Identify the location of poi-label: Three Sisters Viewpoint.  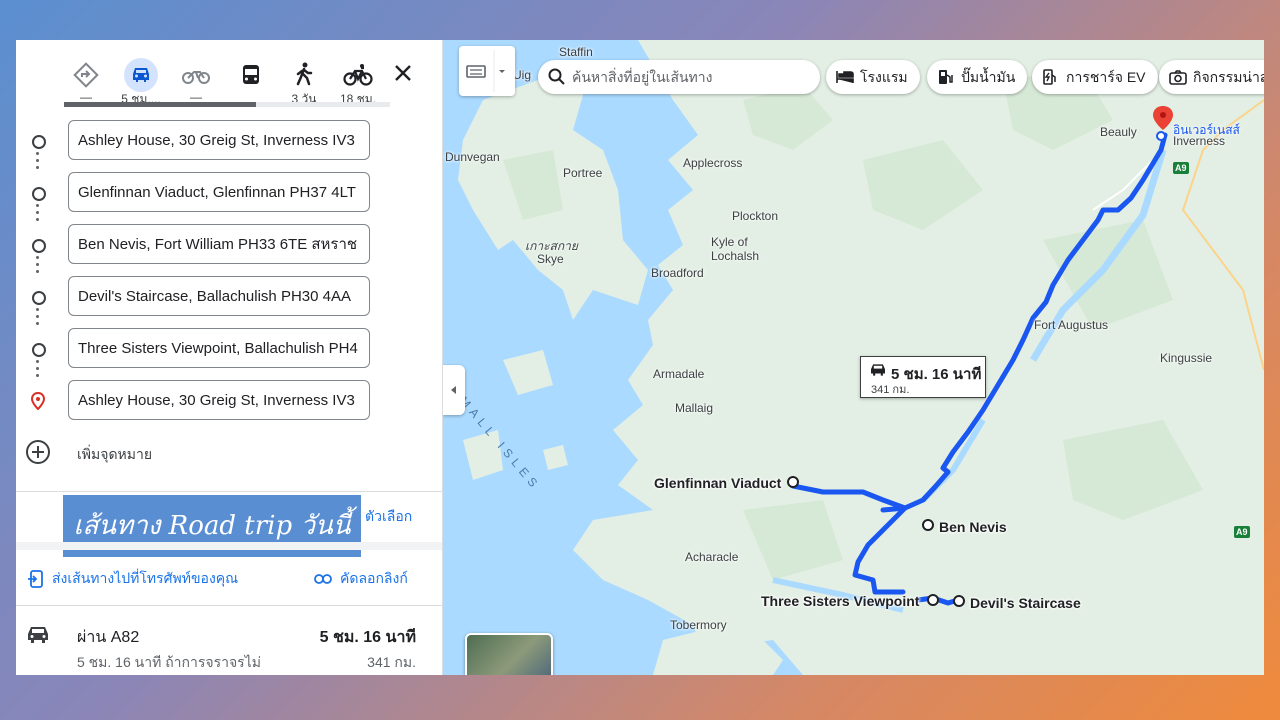
(840, 601).